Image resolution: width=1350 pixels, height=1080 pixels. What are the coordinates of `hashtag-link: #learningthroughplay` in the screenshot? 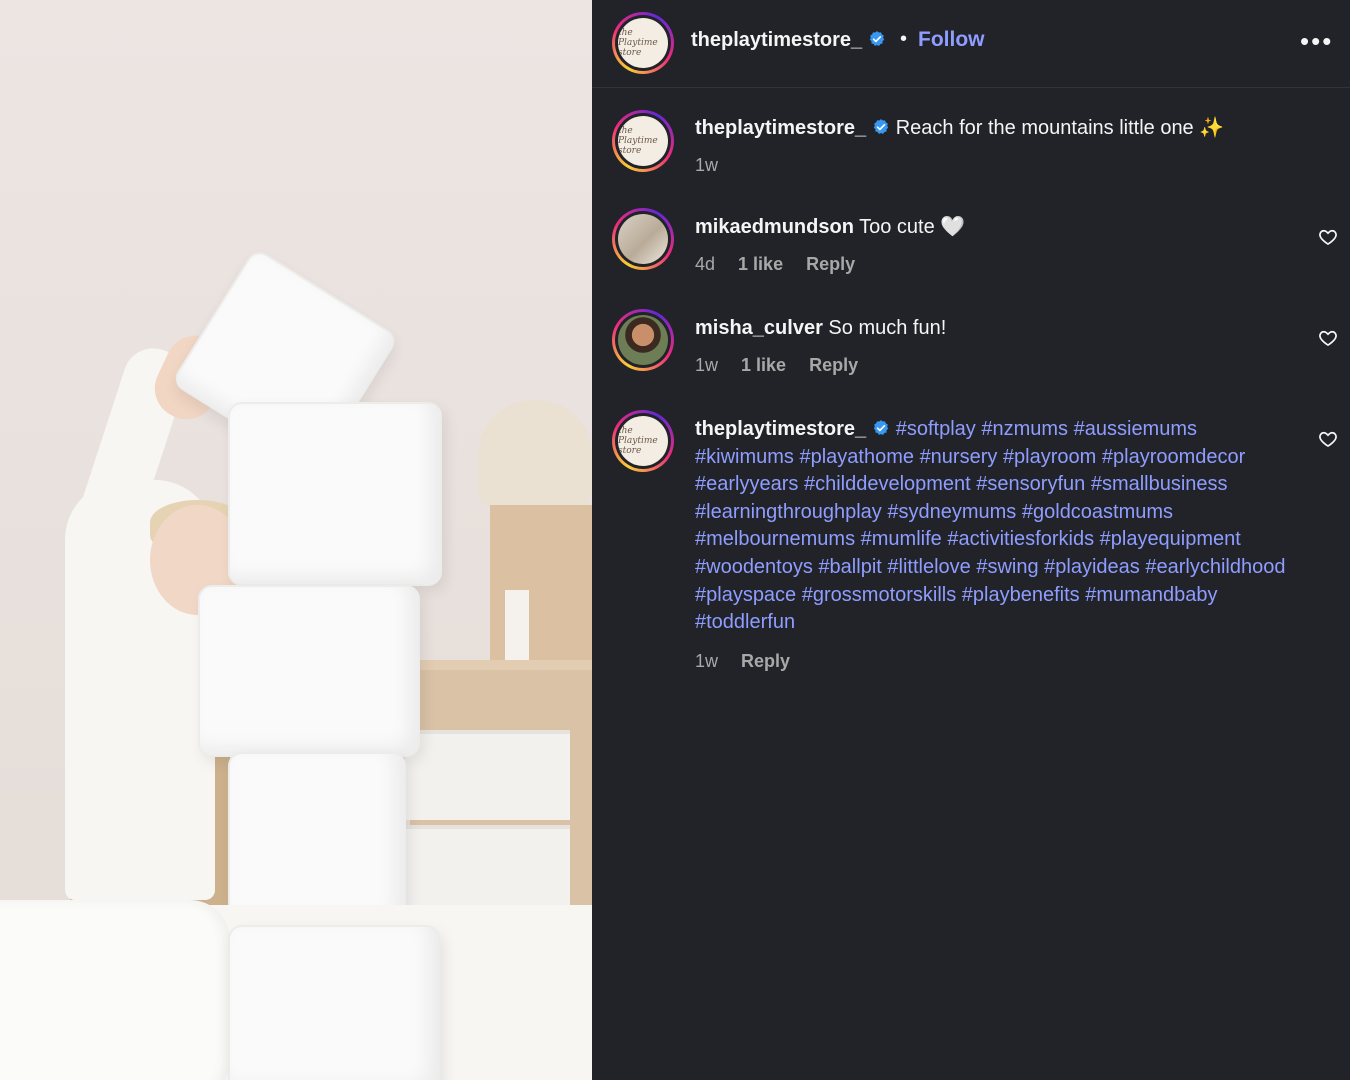 It's located at (788, 512).